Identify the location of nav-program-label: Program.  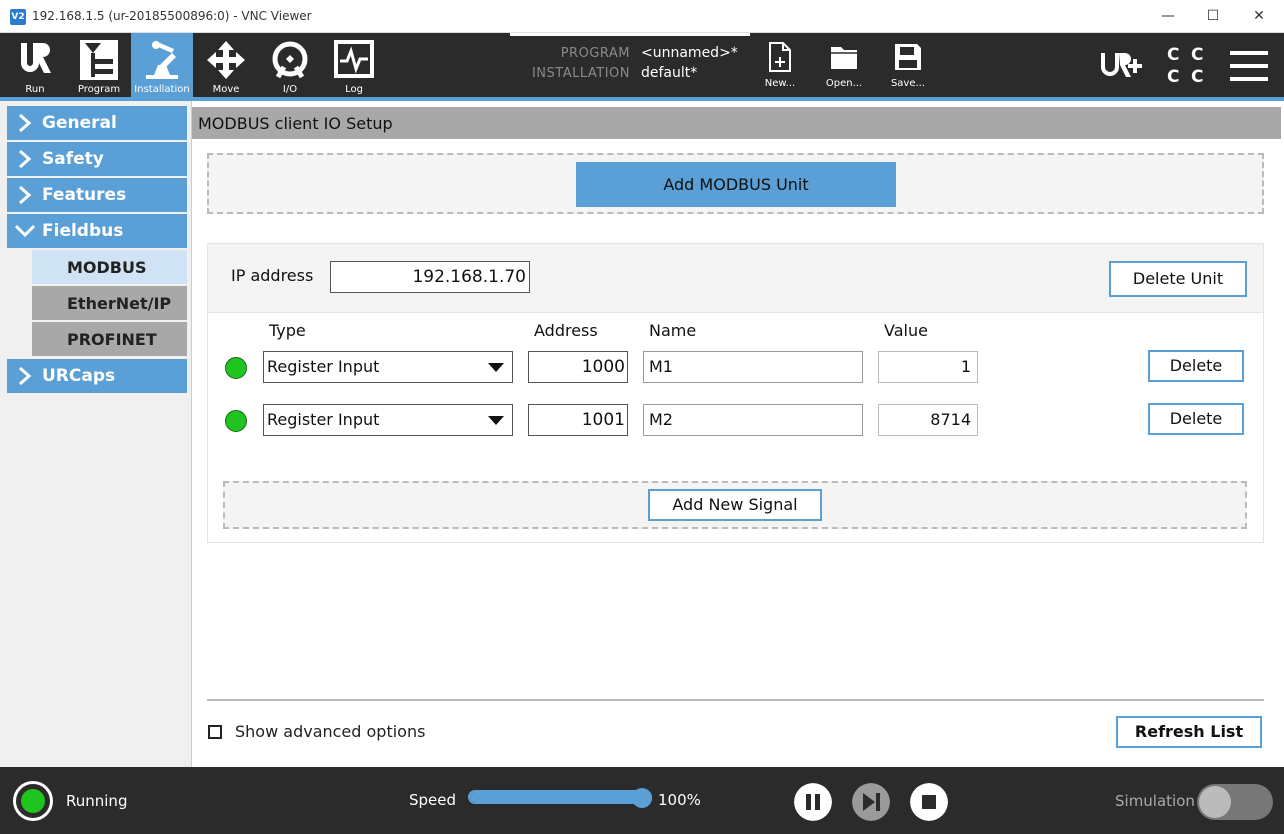
(99, 89).